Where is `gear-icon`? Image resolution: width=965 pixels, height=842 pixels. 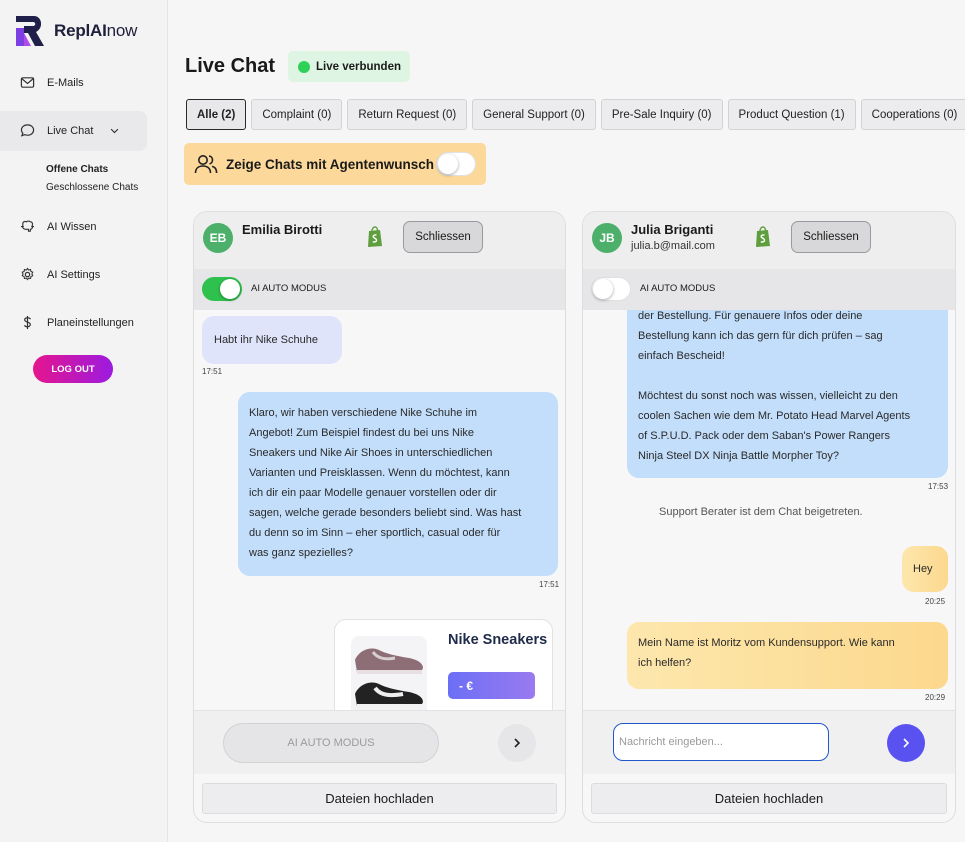 gear-icon is located at coordinates (27, 274).